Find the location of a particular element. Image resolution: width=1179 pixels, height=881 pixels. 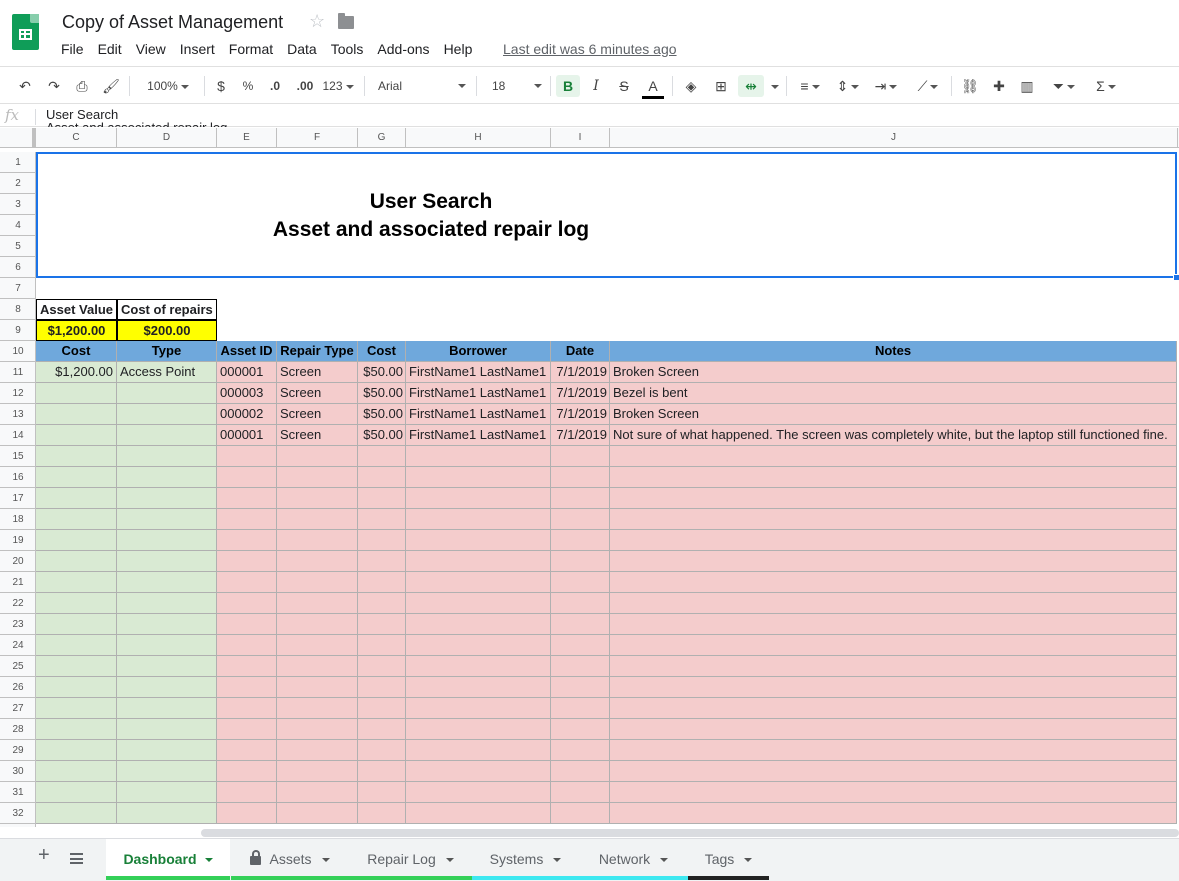

table-cell: 000003 is located at coordinates (247, 393).